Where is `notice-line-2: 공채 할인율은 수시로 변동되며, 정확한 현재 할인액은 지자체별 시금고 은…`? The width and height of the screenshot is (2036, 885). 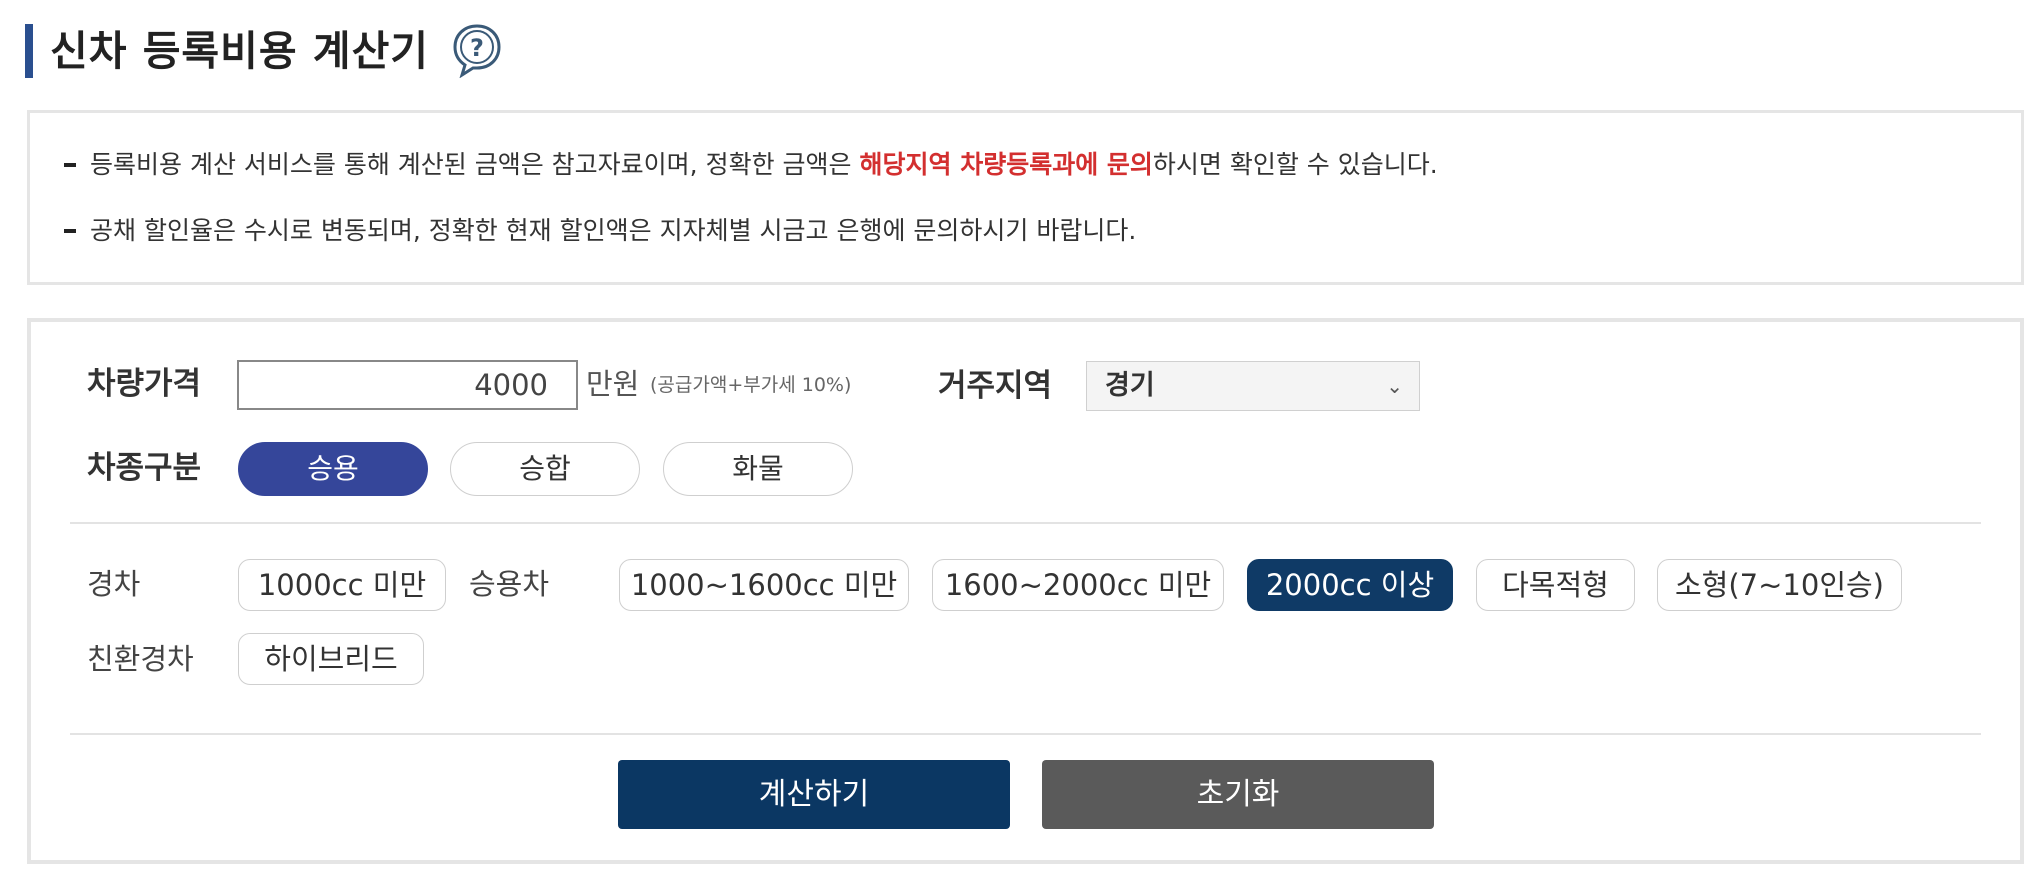
notice-line-2: 공채 할인율은 수시로 변동되며, 정확한 현재 할인액은 지자체별 시금고 은… is located at coordinates (613, 231).